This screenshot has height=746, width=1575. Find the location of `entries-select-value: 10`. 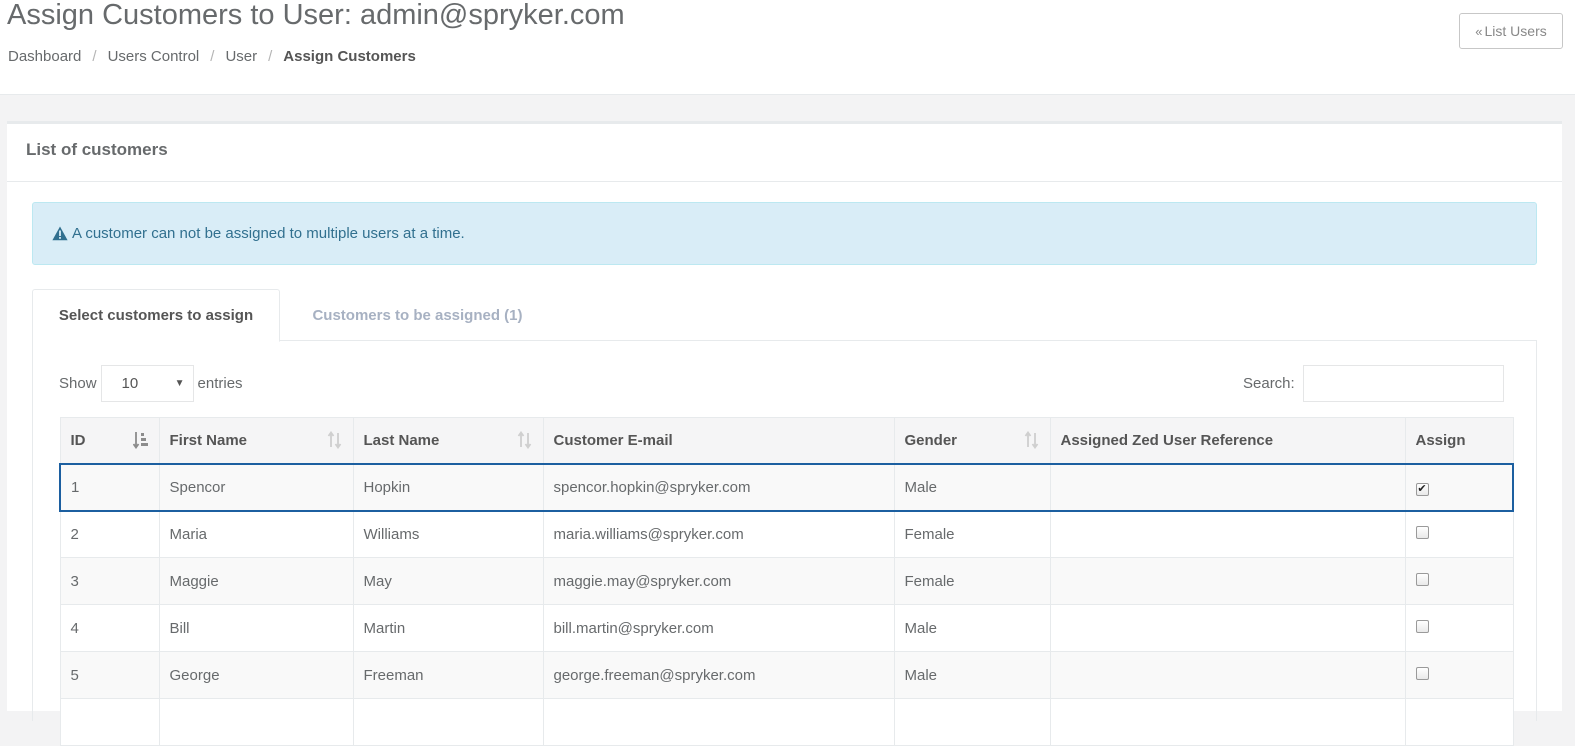

entries-select-value: 10 is located at coordinates (130, 383).